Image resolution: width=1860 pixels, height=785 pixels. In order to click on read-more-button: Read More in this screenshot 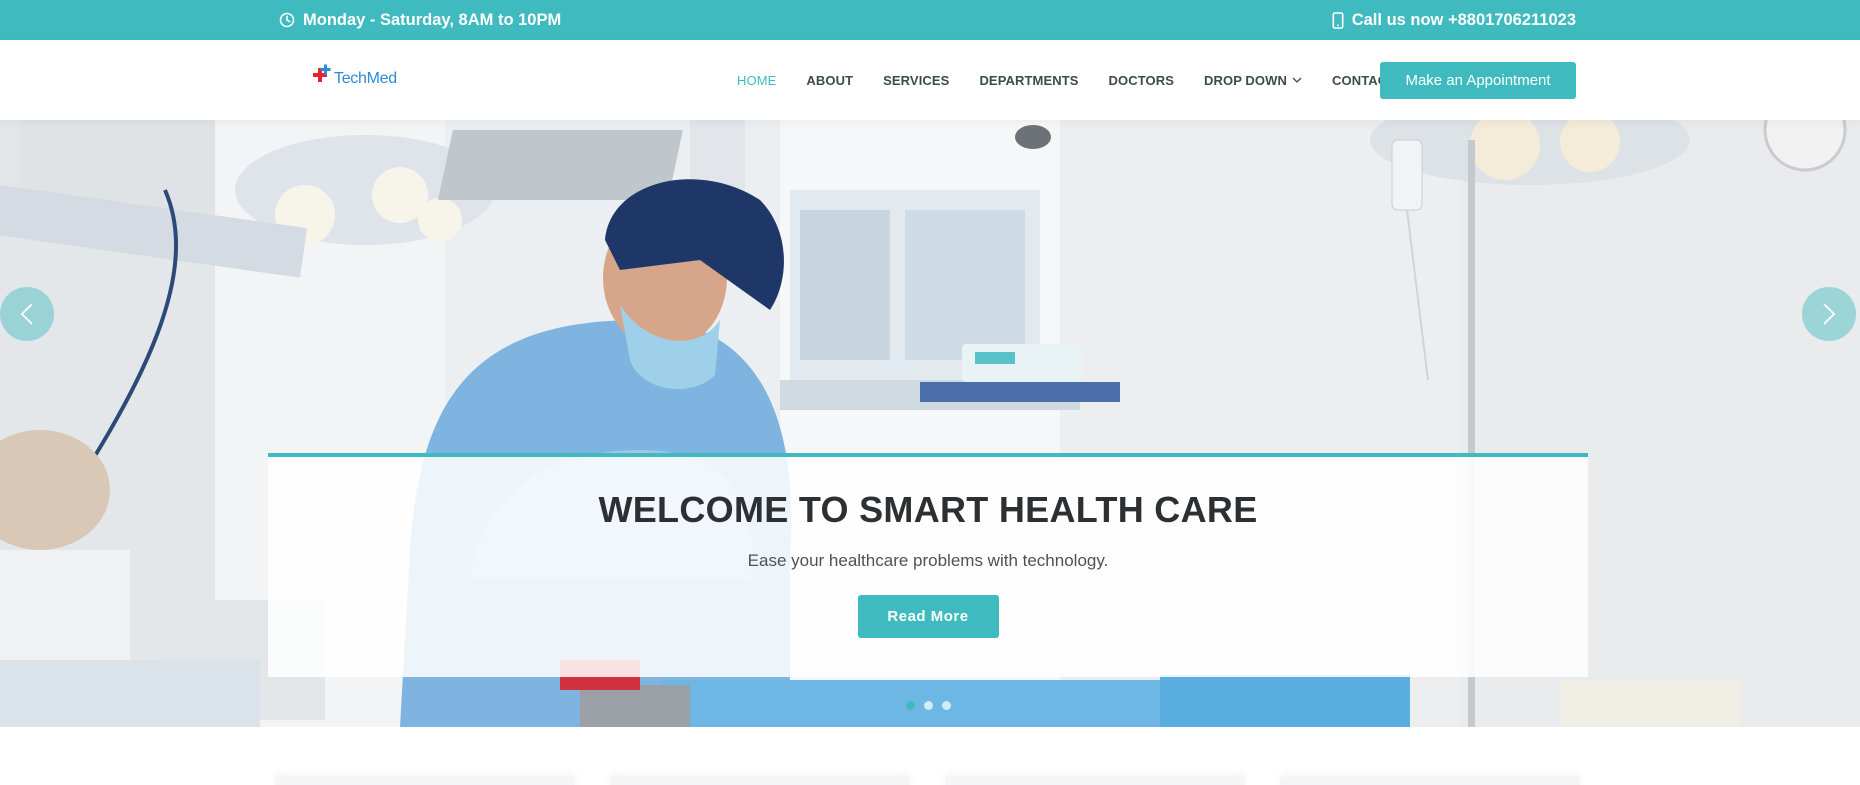, I will do `click(928, 616)`.